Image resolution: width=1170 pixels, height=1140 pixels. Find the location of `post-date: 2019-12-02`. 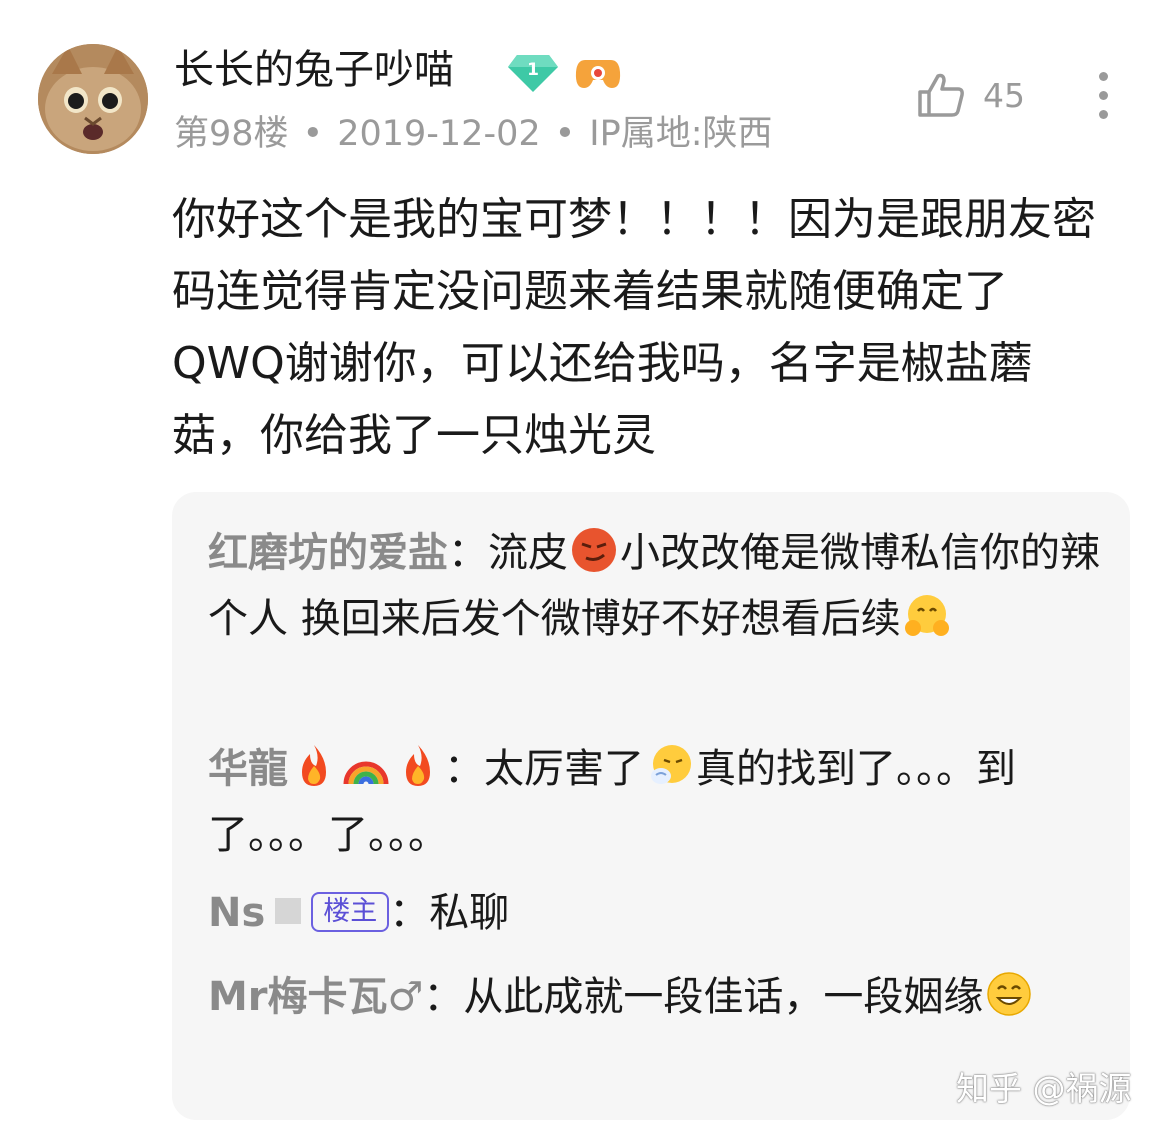

post-date: 2019-12-02 is located at coordinates (439, 134).